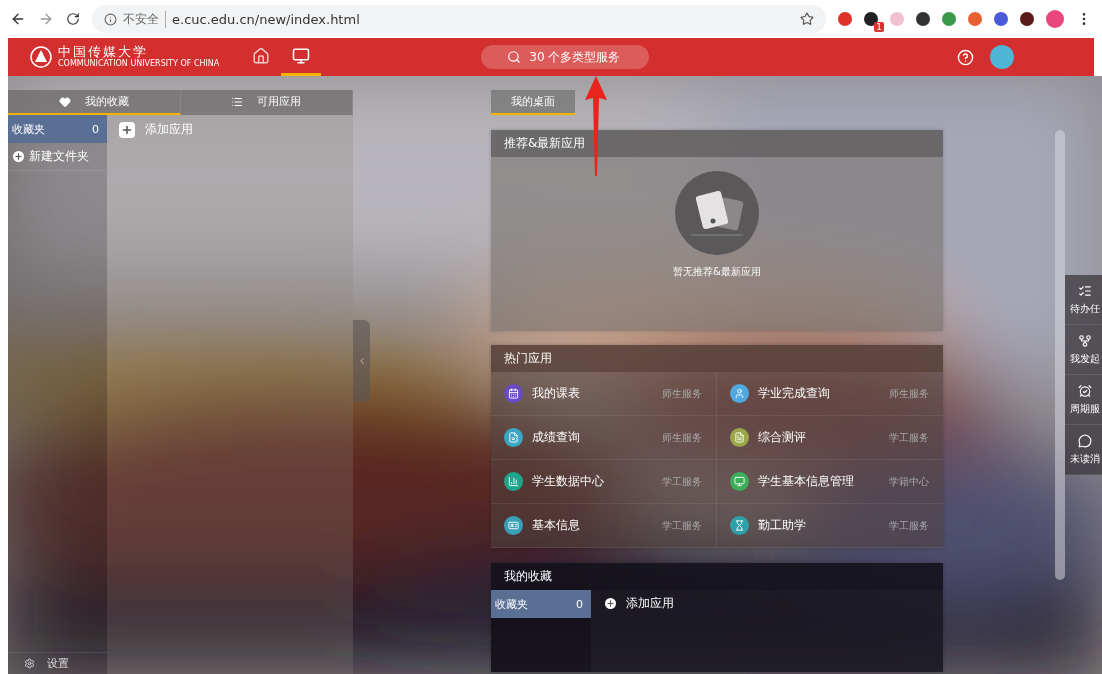 This screenshot has height=674, width=1102. I want to click on panel-tab: 可用应用, so click(266, 102).